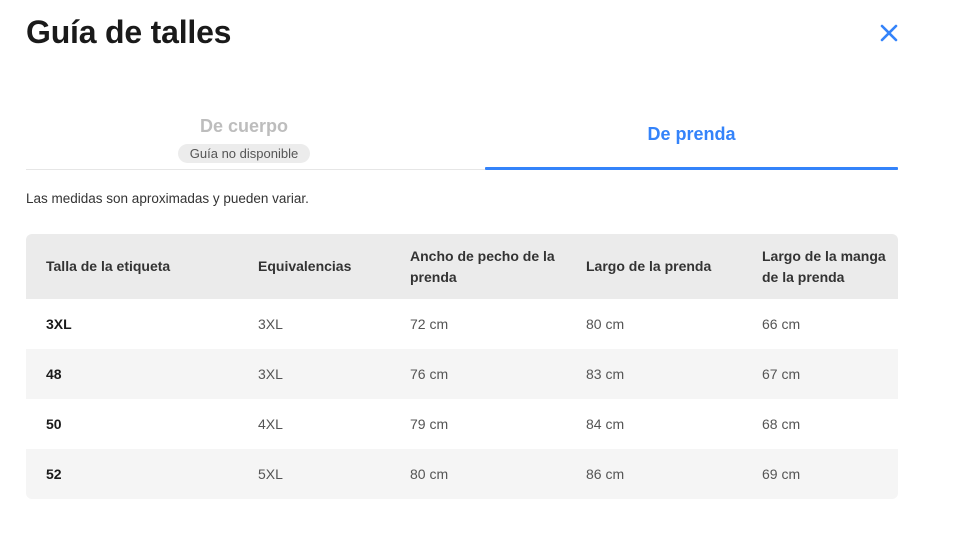 This screenshot has height=558, width=957. I want to click on garment-length-cell: 86 cm, so click(605, 474).